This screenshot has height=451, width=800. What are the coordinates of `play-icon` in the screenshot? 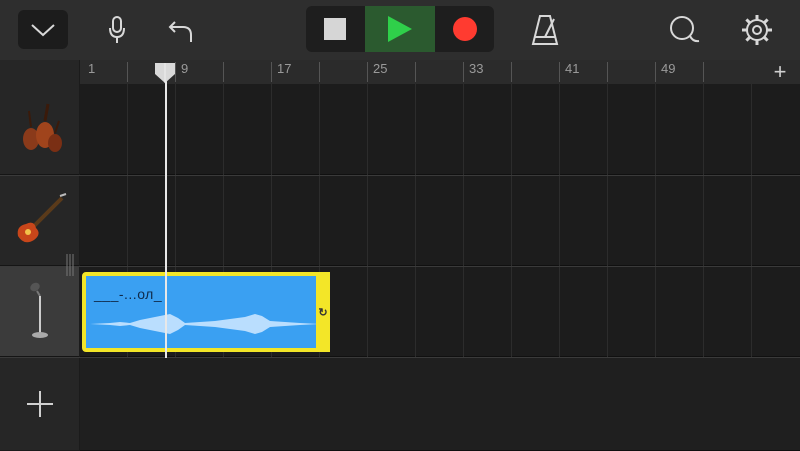 It's located at (400, 29).